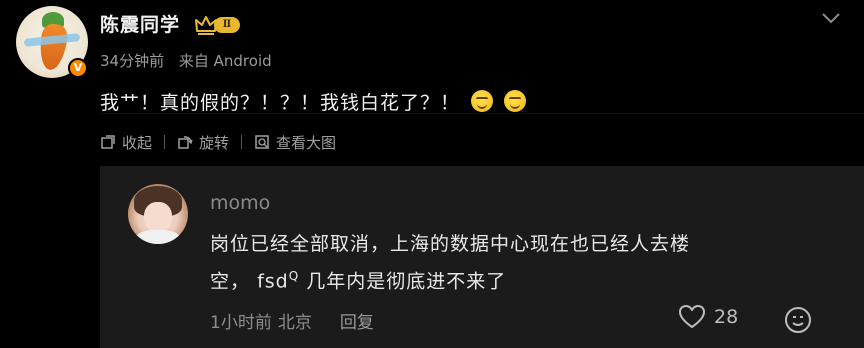 This screenshot has width=864, height=348. What do you see at coordinates (140, 23) in the screenshot?
I see `username: 陈震同学` at bounding box center [140, 23].